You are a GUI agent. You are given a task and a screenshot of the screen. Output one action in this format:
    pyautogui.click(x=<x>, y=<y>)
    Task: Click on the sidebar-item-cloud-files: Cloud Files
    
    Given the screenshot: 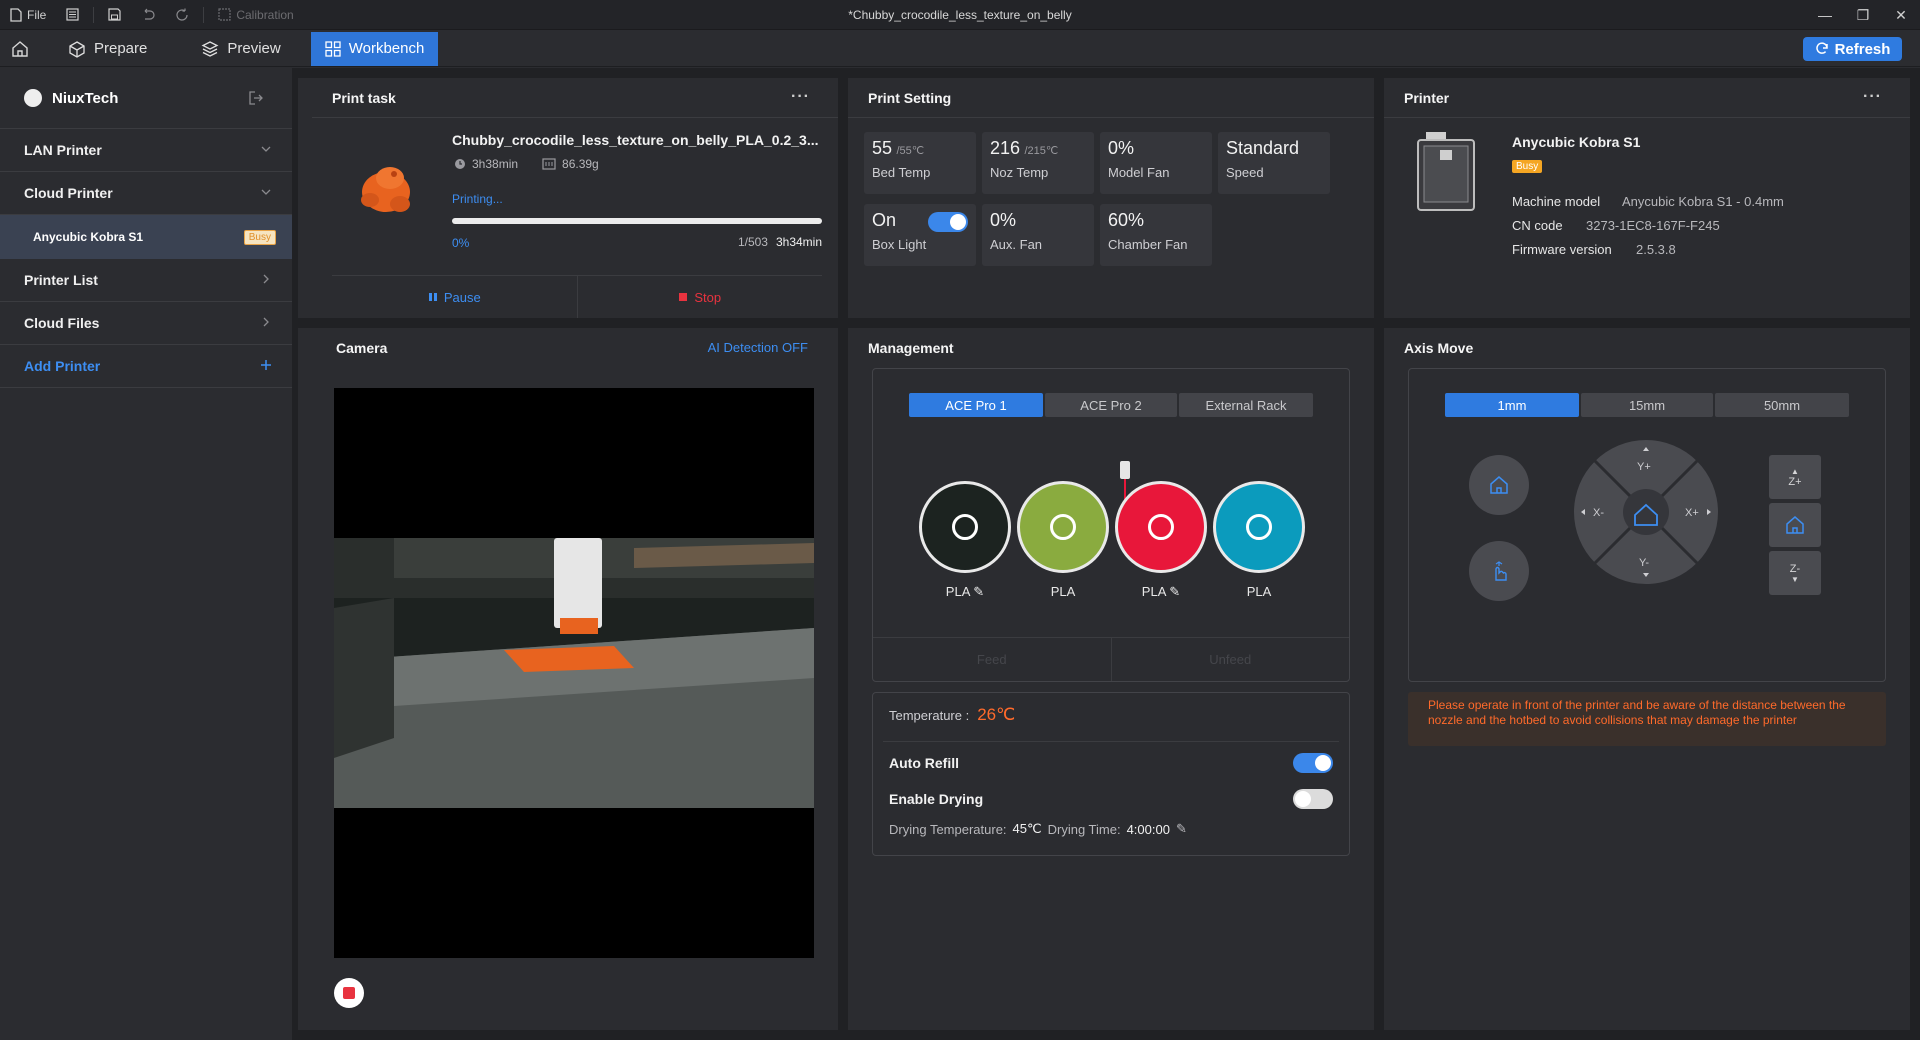 What is the action you would take?
    pyautogui.click(x=146, y=323)
    